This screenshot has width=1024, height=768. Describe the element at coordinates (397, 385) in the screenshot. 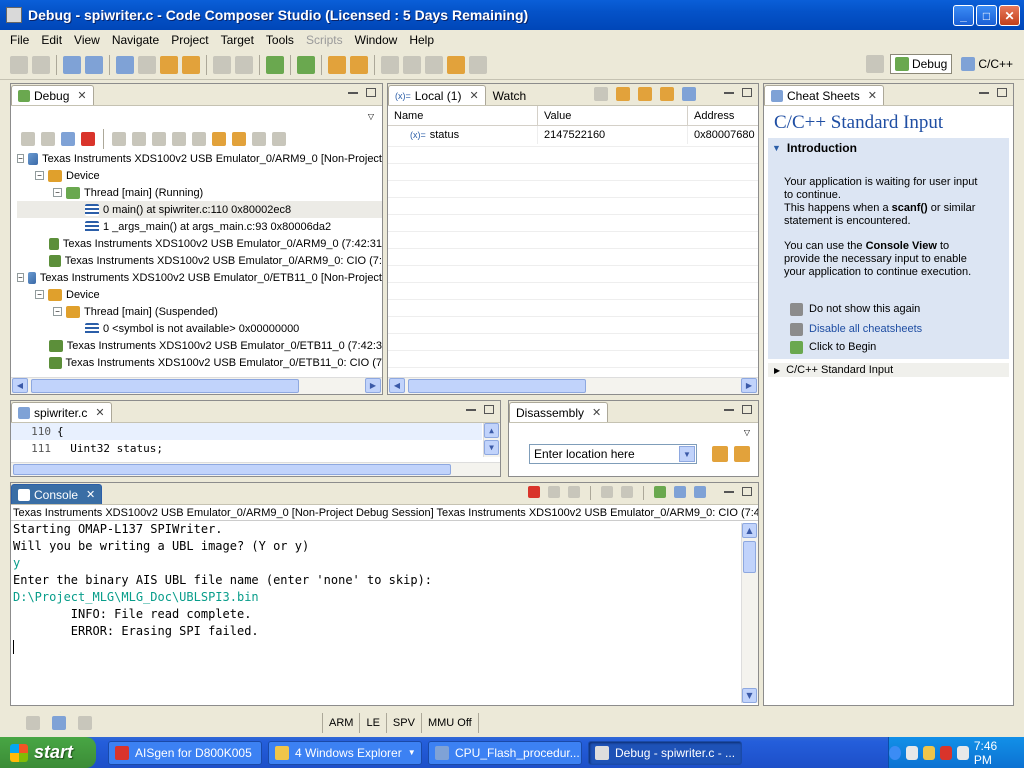

I see `scroll-left-icon: ◀` at that location.